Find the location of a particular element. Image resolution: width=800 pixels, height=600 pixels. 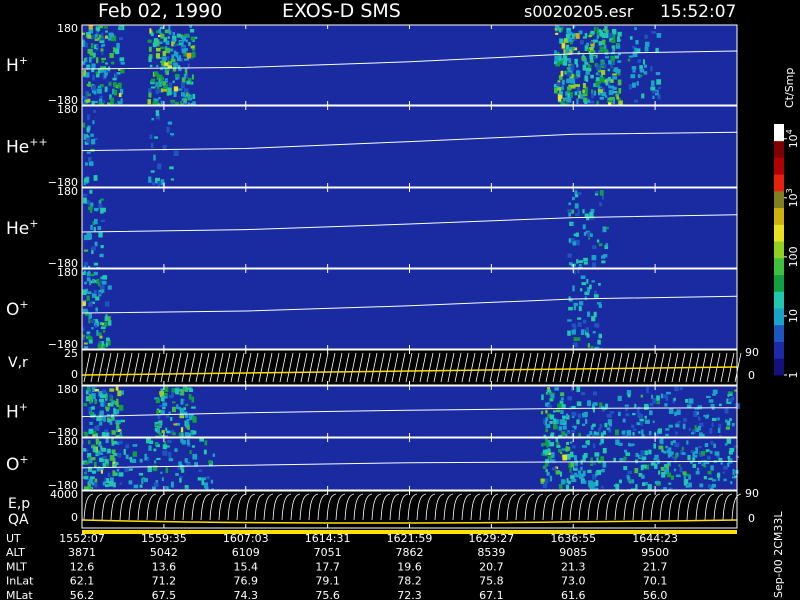

panel-he-plus: 180−180He+ is located at coordinates (372, 229).